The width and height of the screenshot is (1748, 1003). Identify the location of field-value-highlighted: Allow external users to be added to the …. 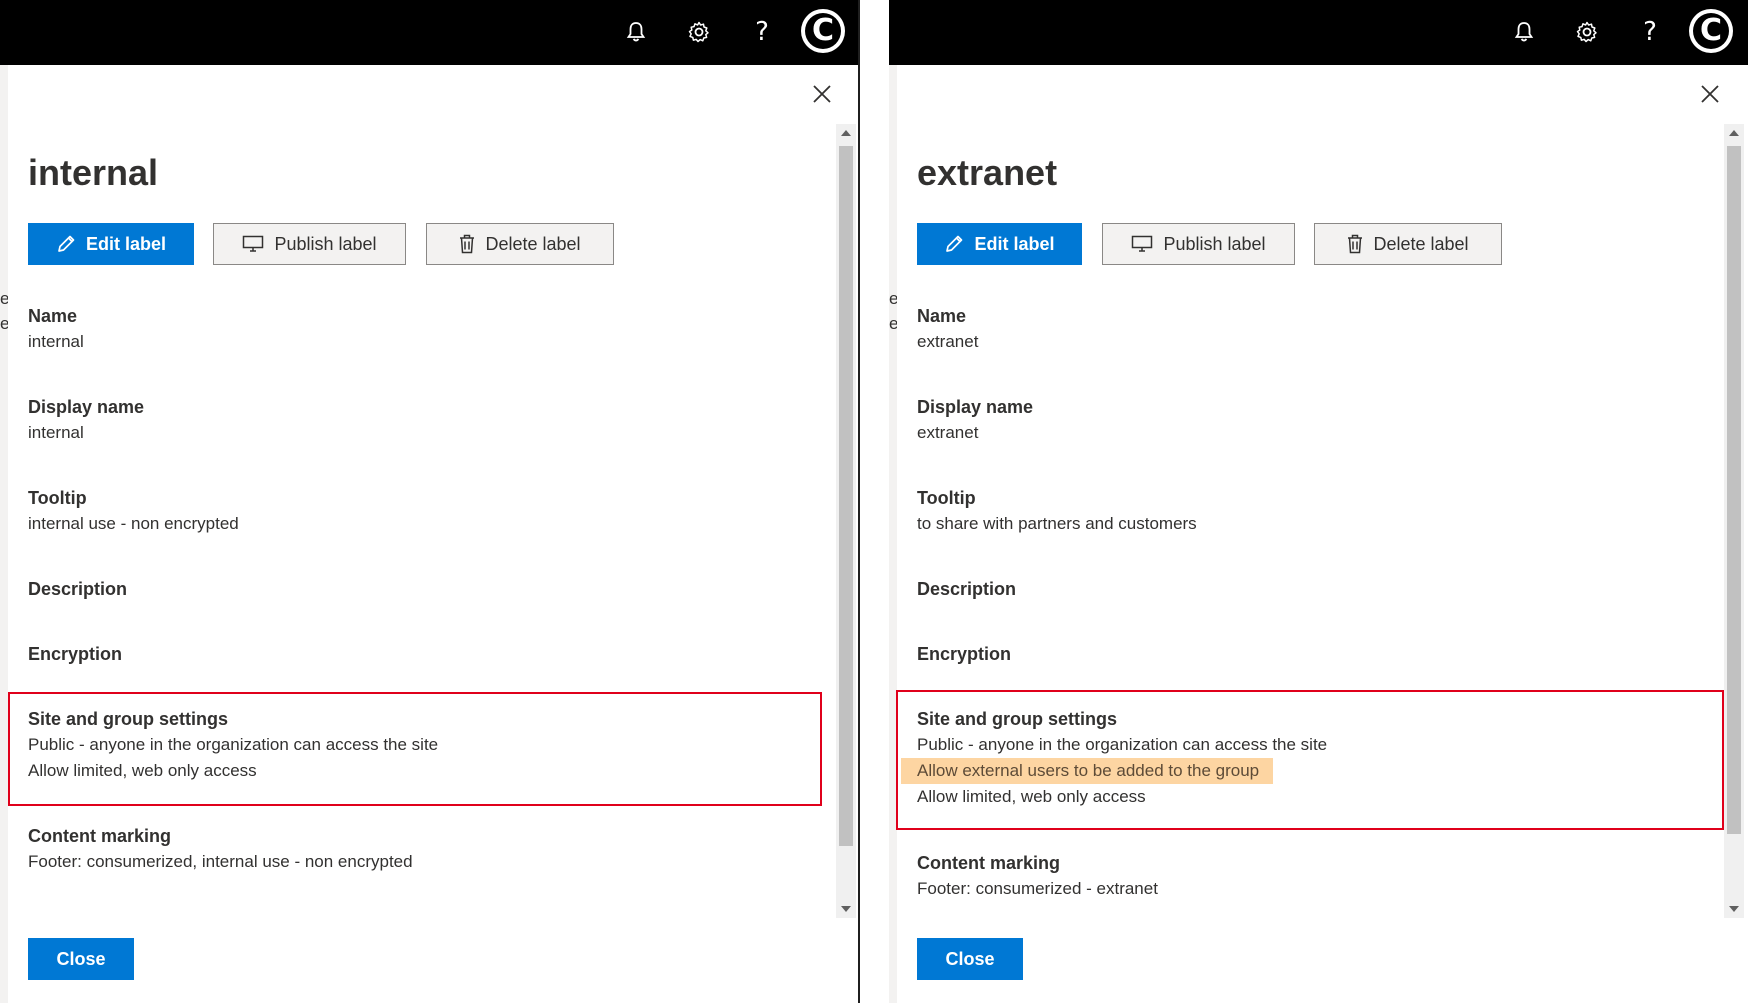
(1114, 771).